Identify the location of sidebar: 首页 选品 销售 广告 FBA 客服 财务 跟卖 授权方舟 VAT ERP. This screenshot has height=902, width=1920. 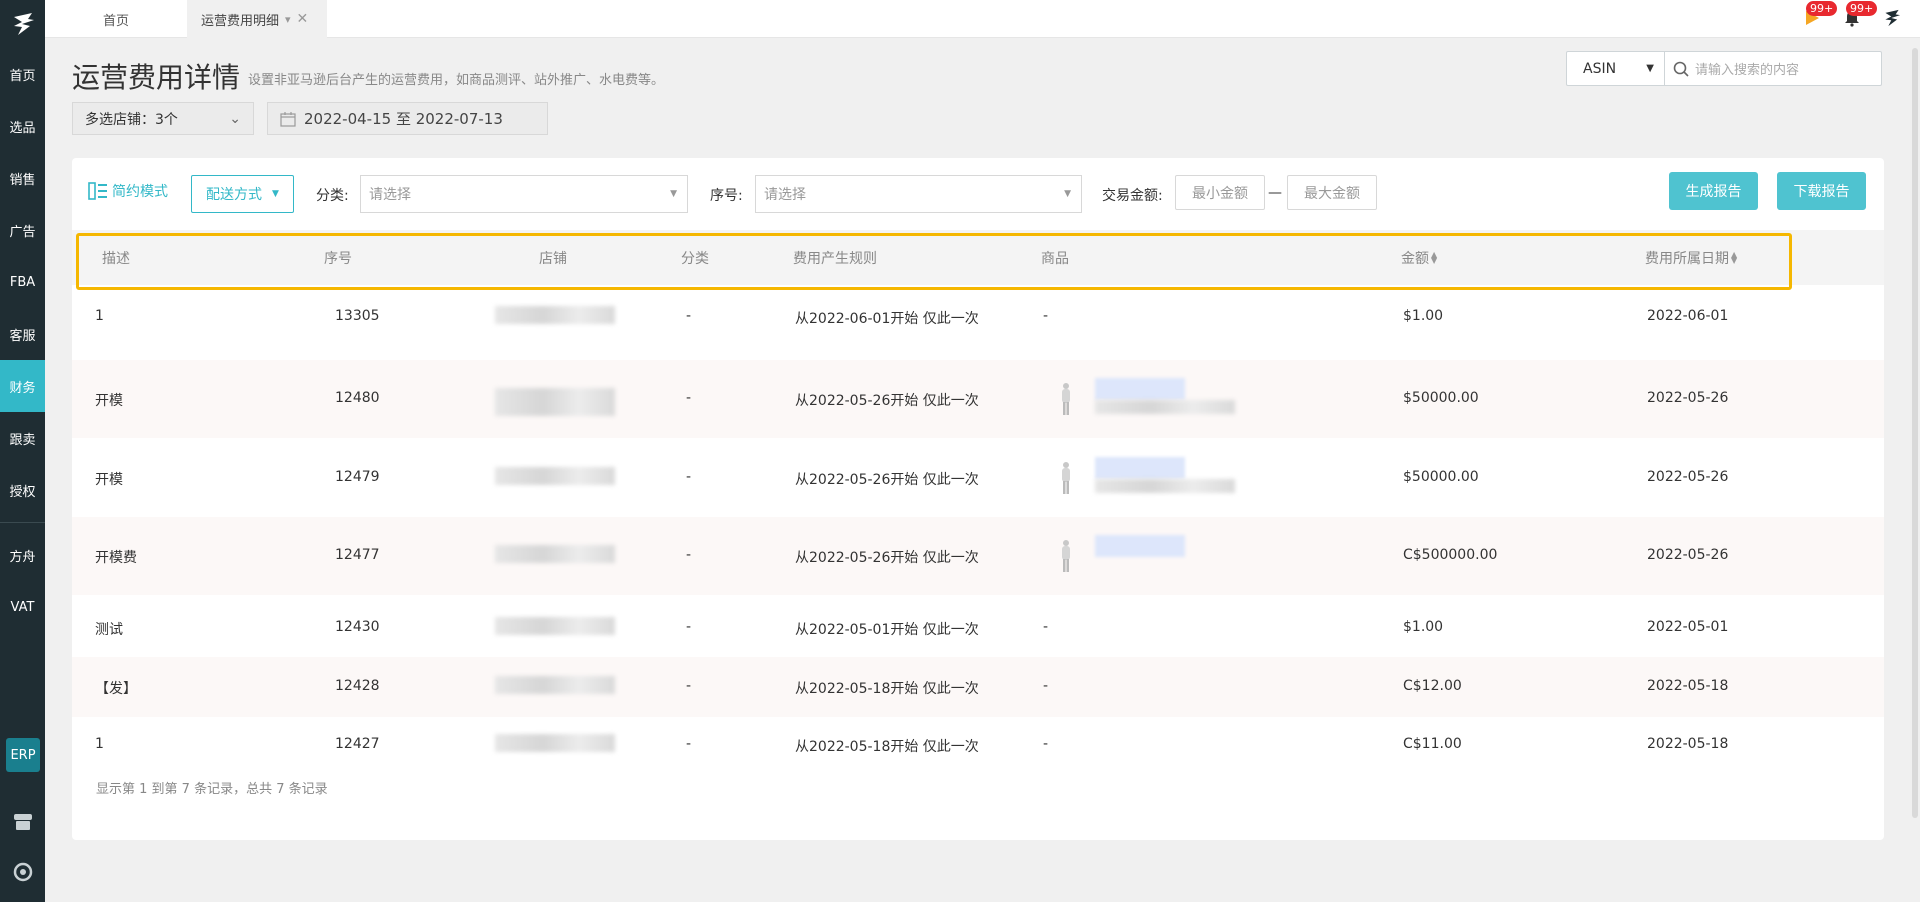
(22, 451).